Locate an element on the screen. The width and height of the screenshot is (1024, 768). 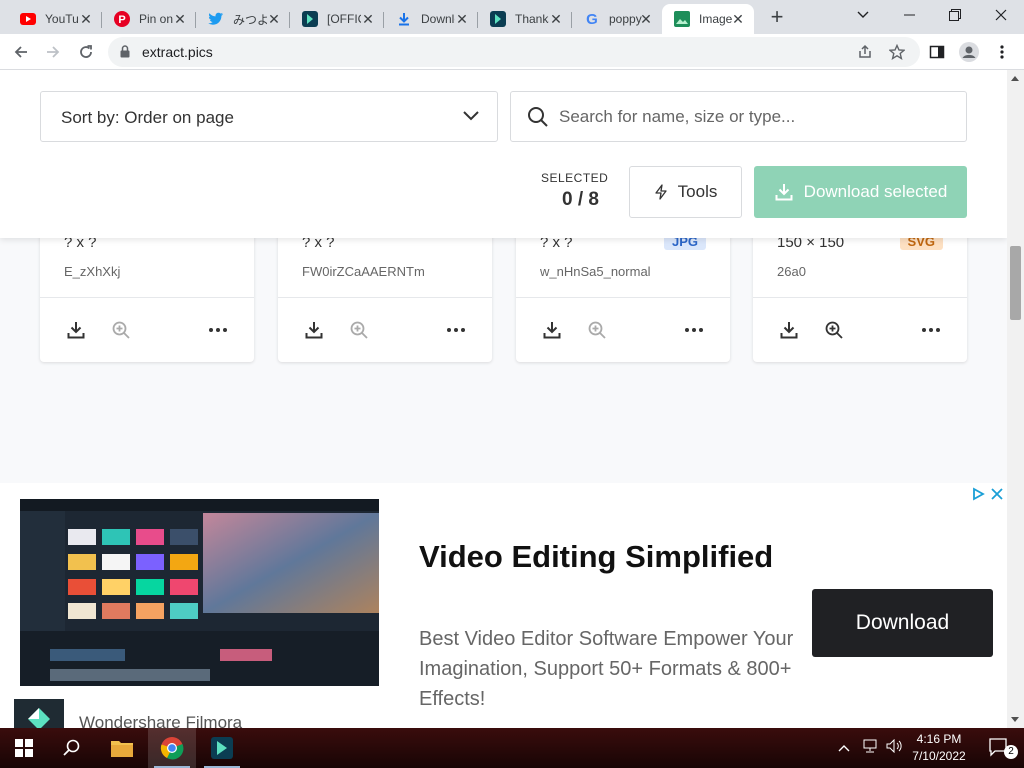
svg-text: G is located at coordinates (592, 19).